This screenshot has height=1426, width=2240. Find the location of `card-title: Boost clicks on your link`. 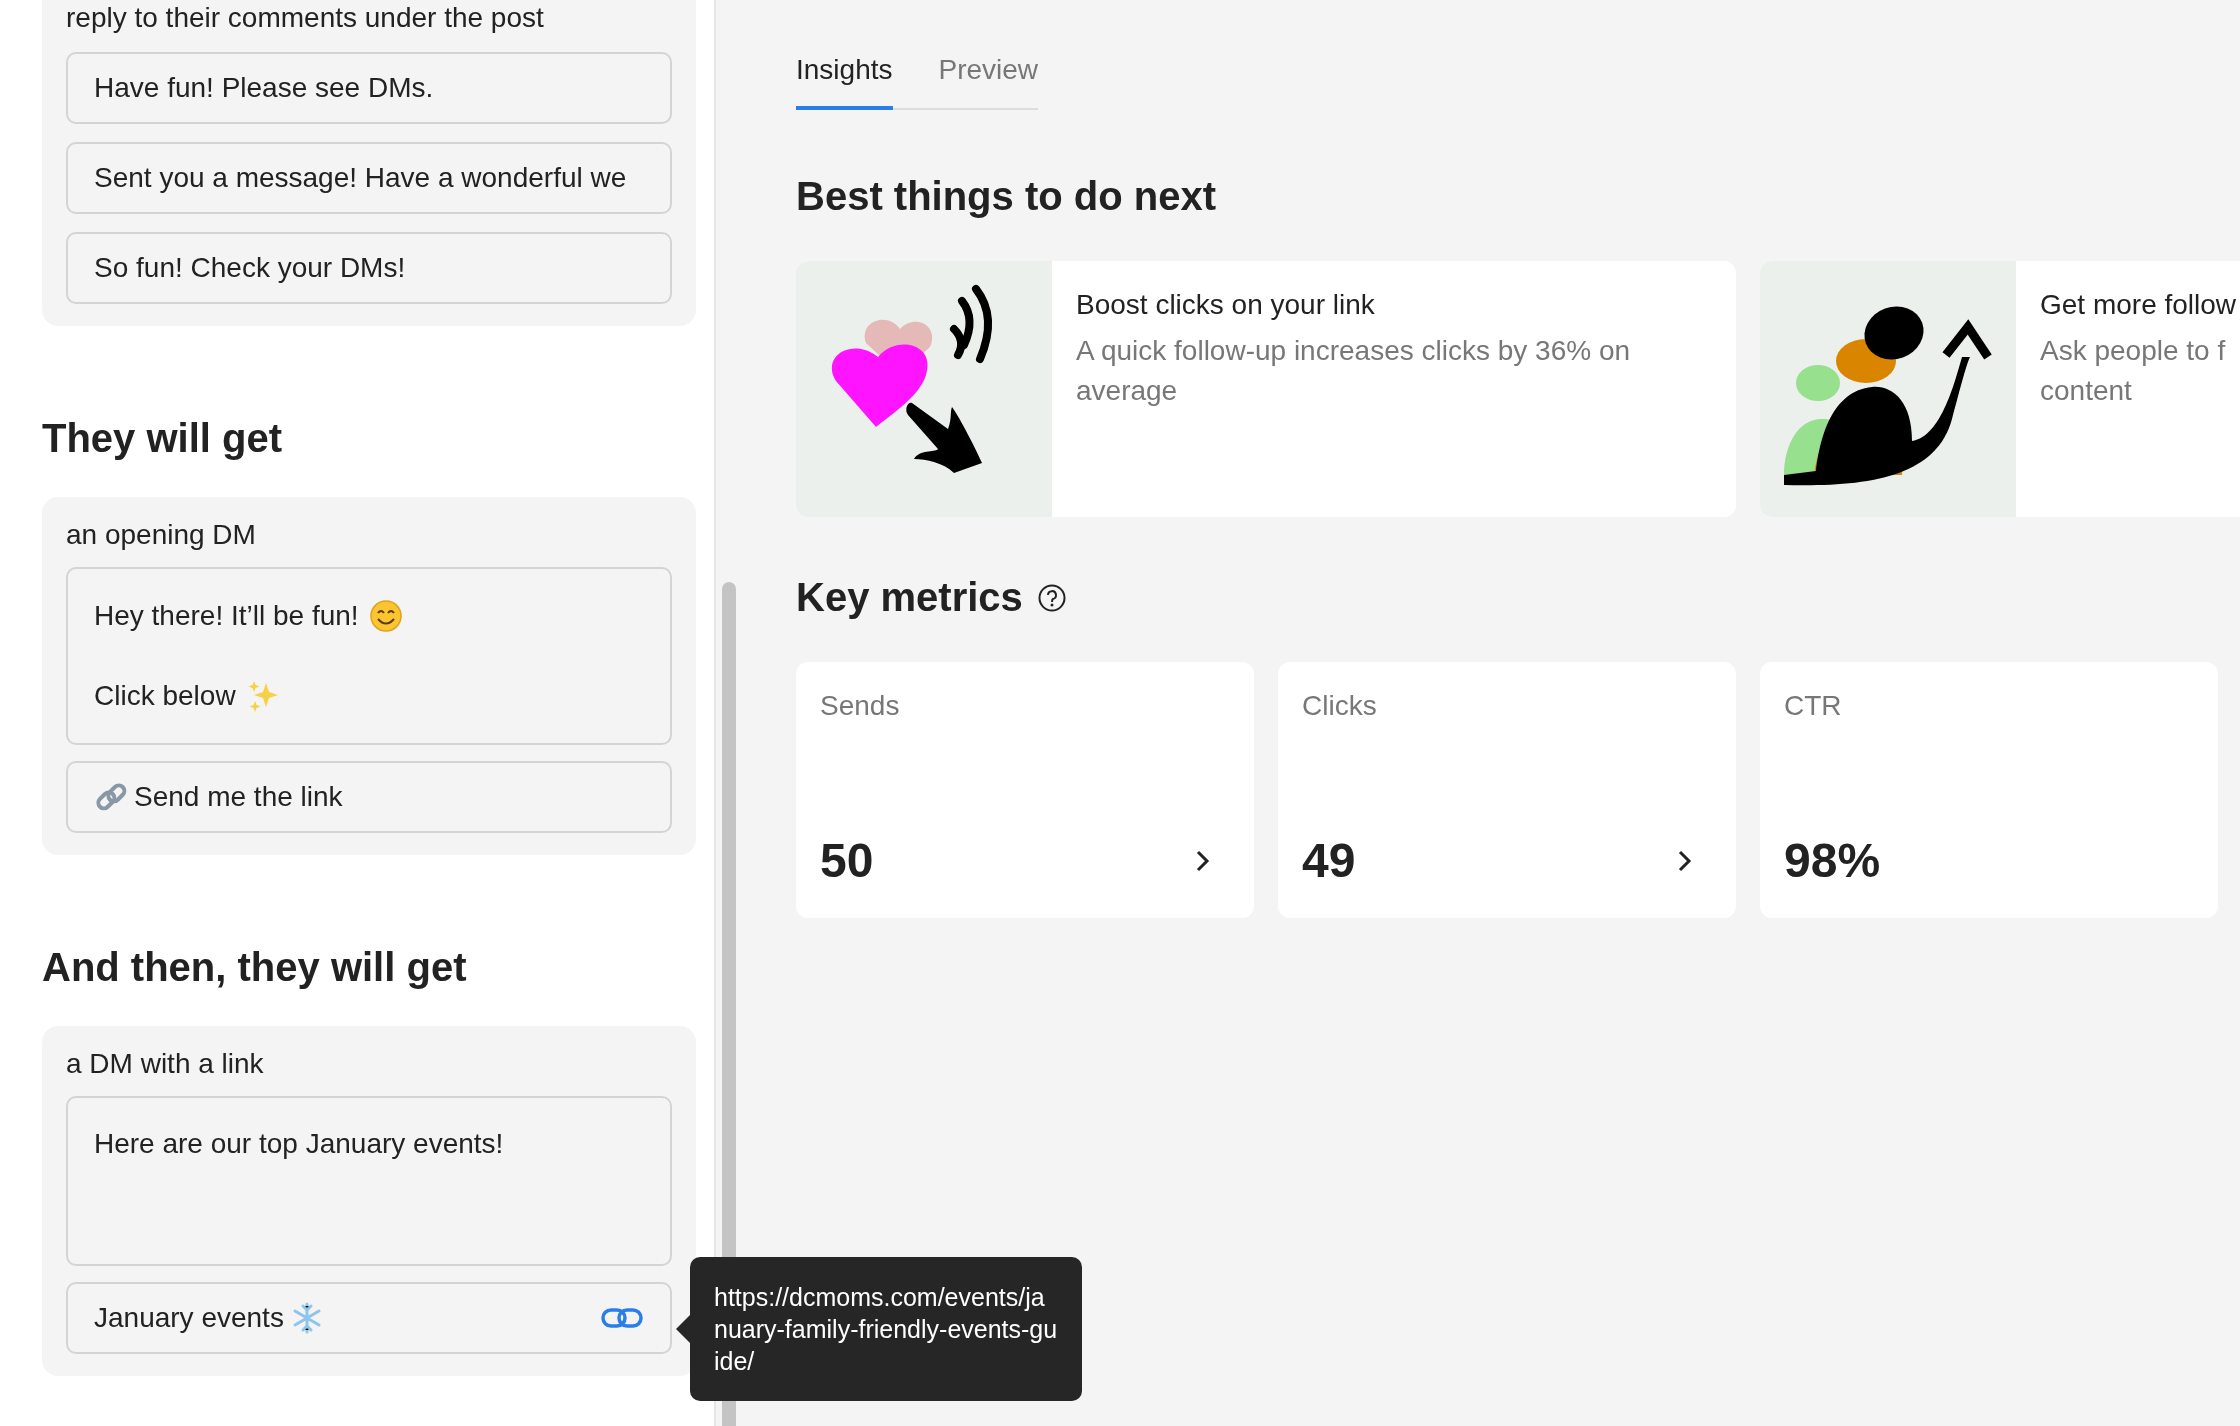

card-title: Boost clicks on your link is located at coordinates (1226, 305).